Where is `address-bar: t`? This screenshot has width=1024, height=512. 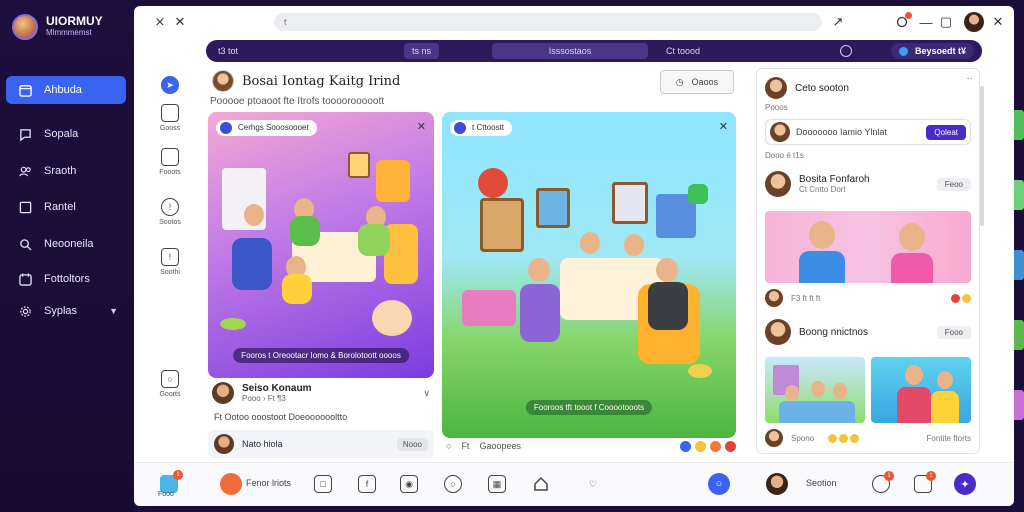
address-bar: t is located at coordinates (548, 22).